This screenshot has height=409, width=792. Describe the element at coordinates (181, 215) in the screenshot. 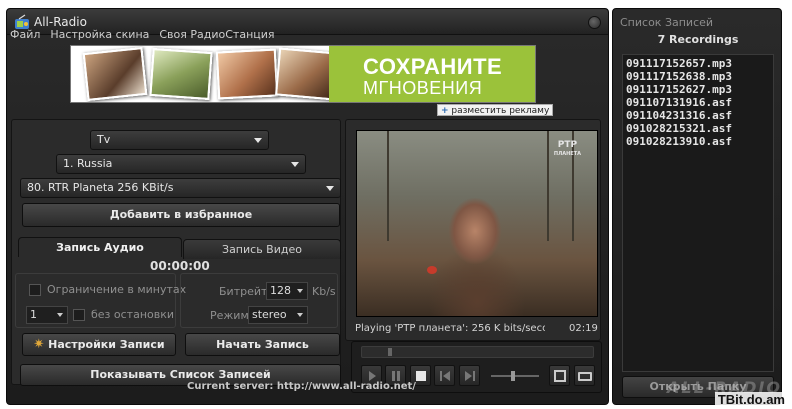

I see `add-favorite-button: Добавить в избранное` at that location.